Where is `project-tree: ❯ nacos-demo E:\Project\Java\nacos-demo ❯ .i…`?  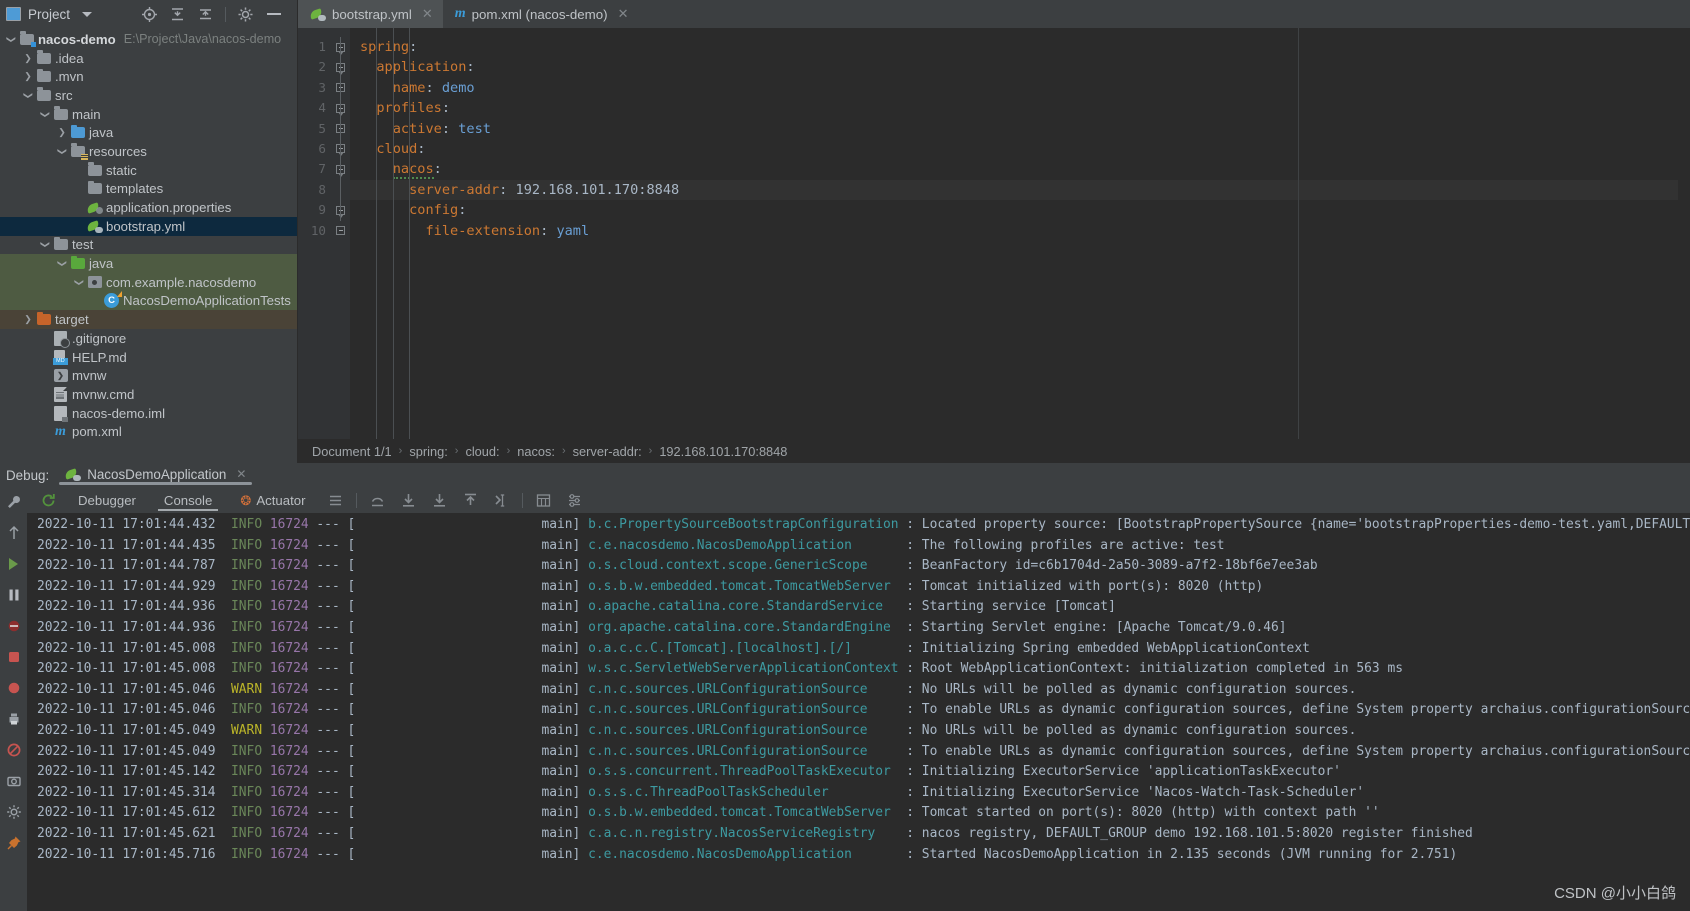 project-tree: ❯ nacos-demo E:\Project\Java\nacos-demo ❯ .i… is located at coordinates (148, 245).